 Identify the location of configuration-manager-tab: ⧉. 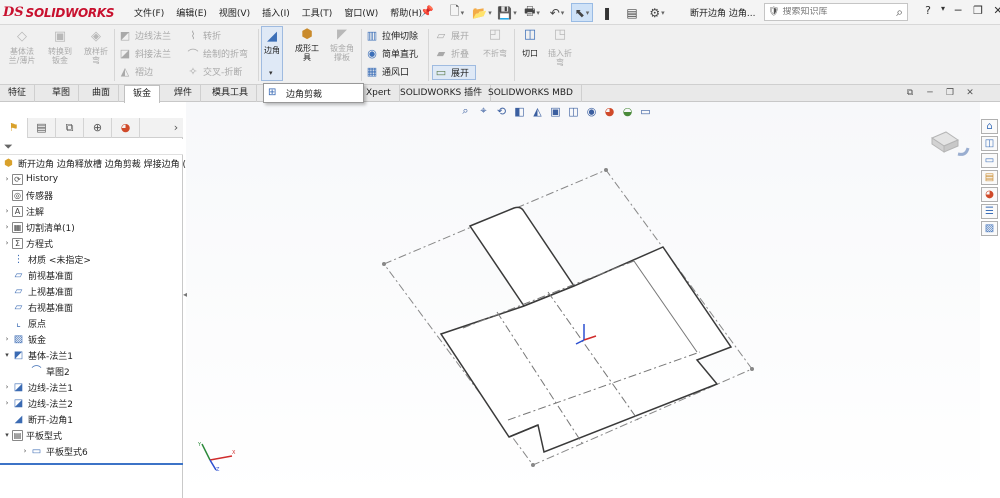
(70, 127).